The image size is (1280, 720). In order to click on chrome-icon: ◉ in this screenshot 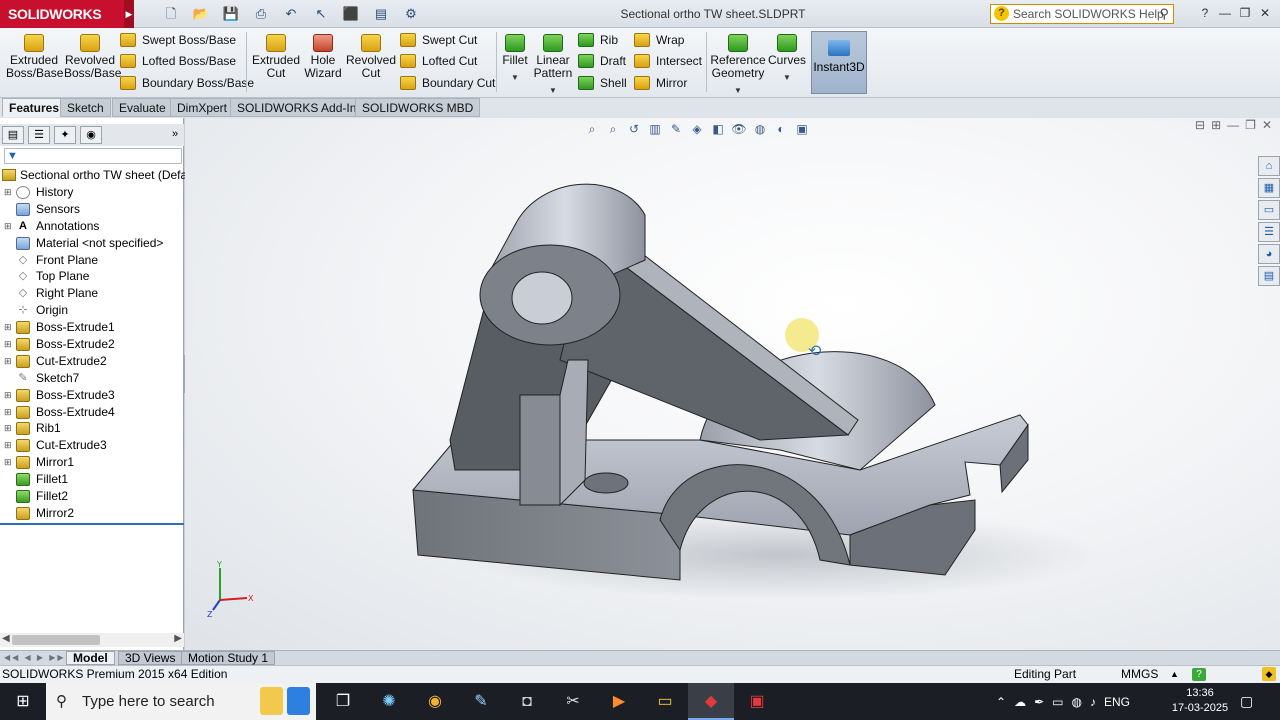, I will do `click(435, 701)`.